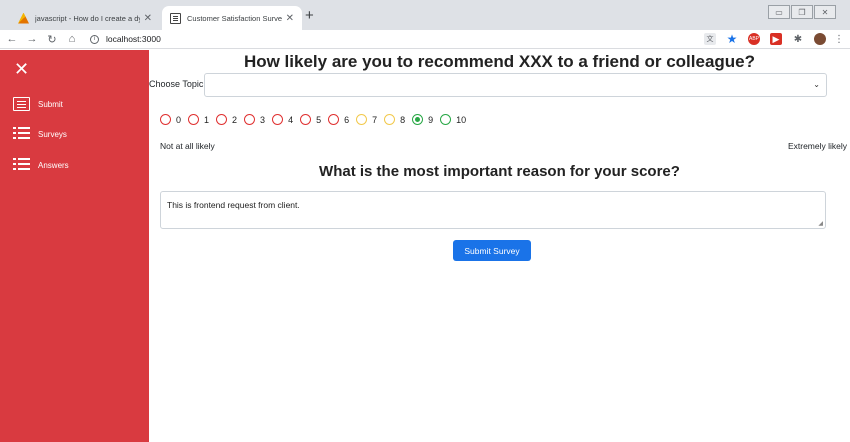  I want to click on topic-select: ⌄, so click(515, 85).